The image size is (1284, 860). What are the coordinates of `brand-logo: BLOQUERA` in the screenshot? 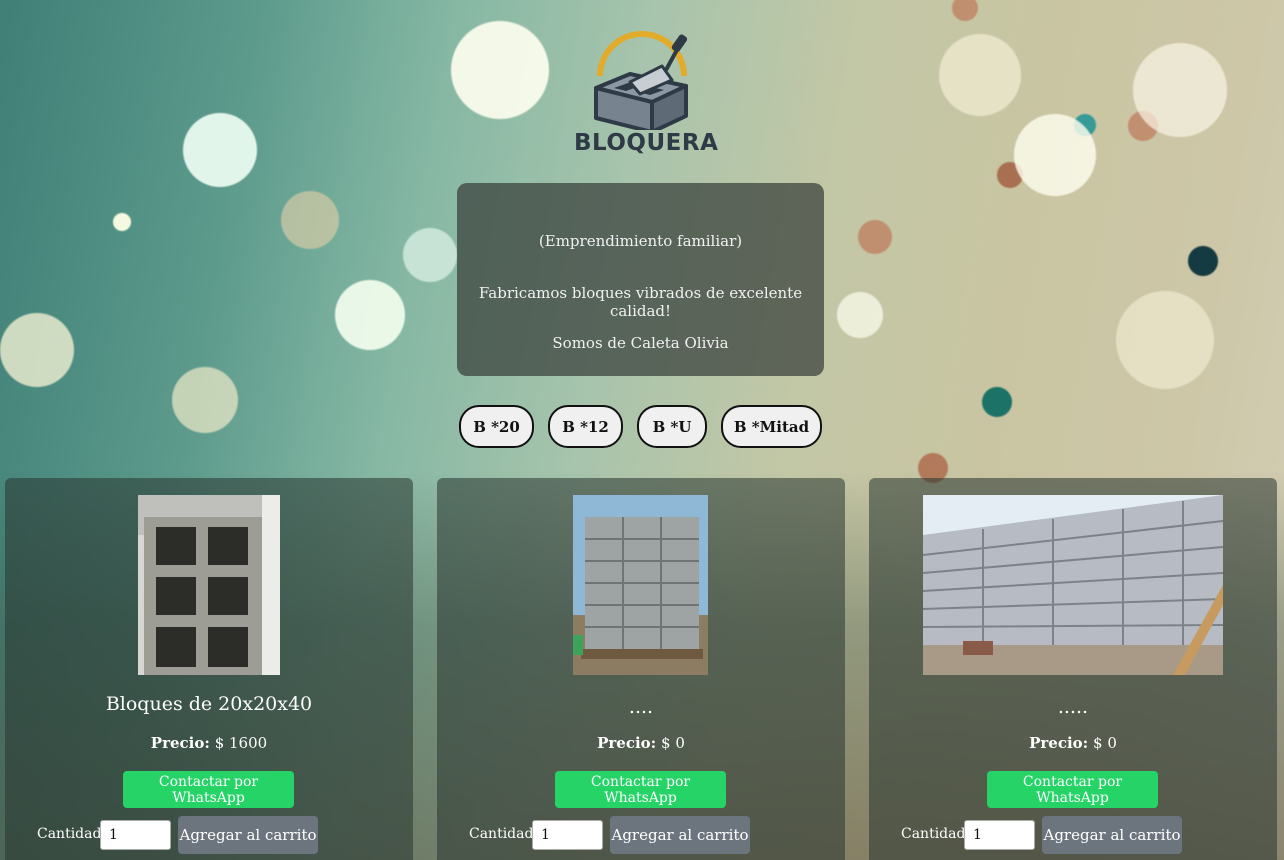 It's located at (646, 96).